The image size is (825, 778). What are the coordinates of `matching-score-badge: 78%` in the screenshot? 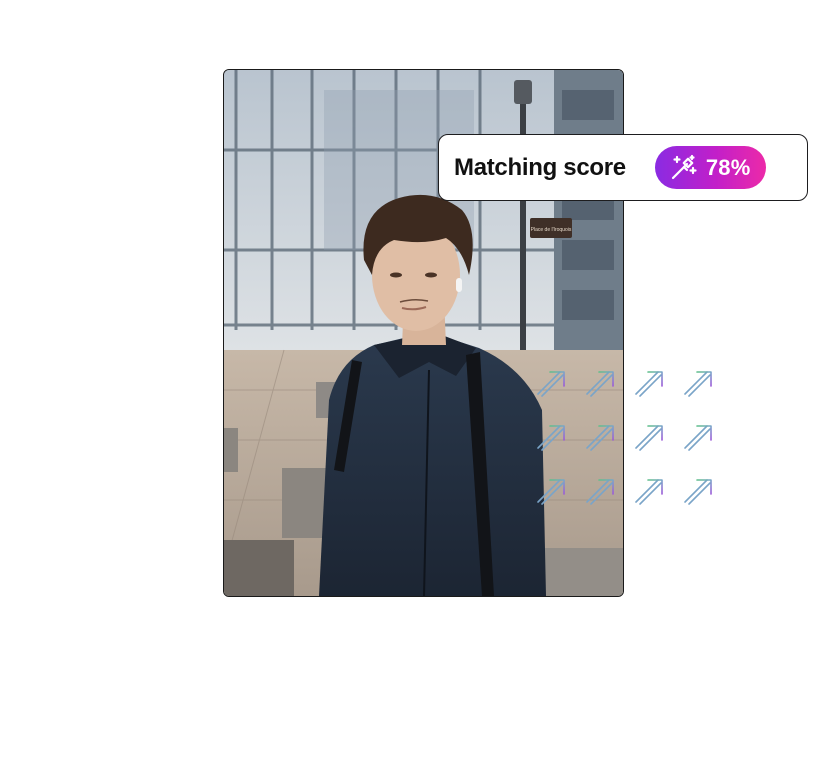 It's located at (710, 167).